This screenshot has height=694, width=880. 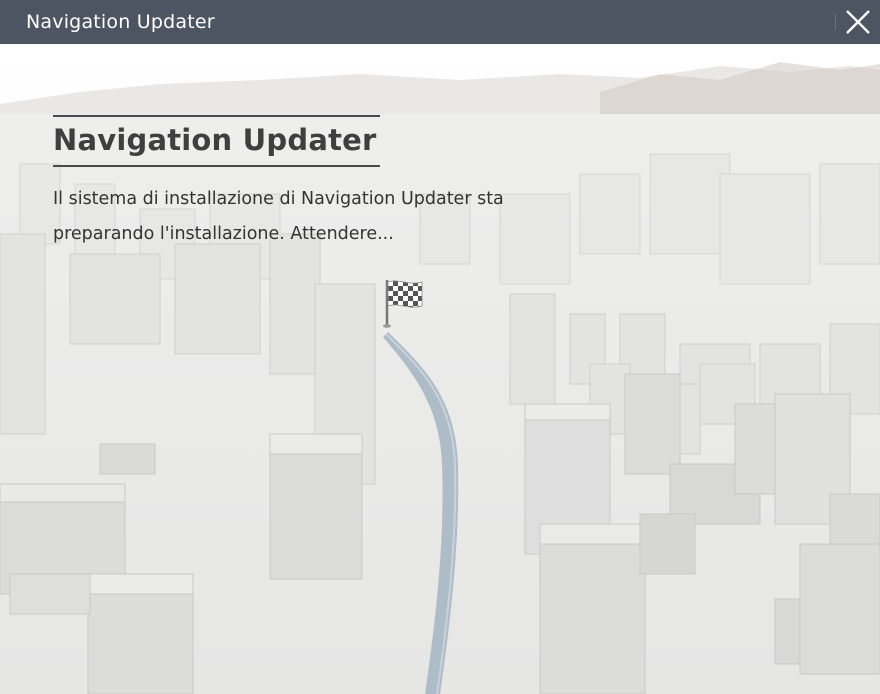 I want to click on title-bar: Navigation Updater, so click(x=440, y=22).